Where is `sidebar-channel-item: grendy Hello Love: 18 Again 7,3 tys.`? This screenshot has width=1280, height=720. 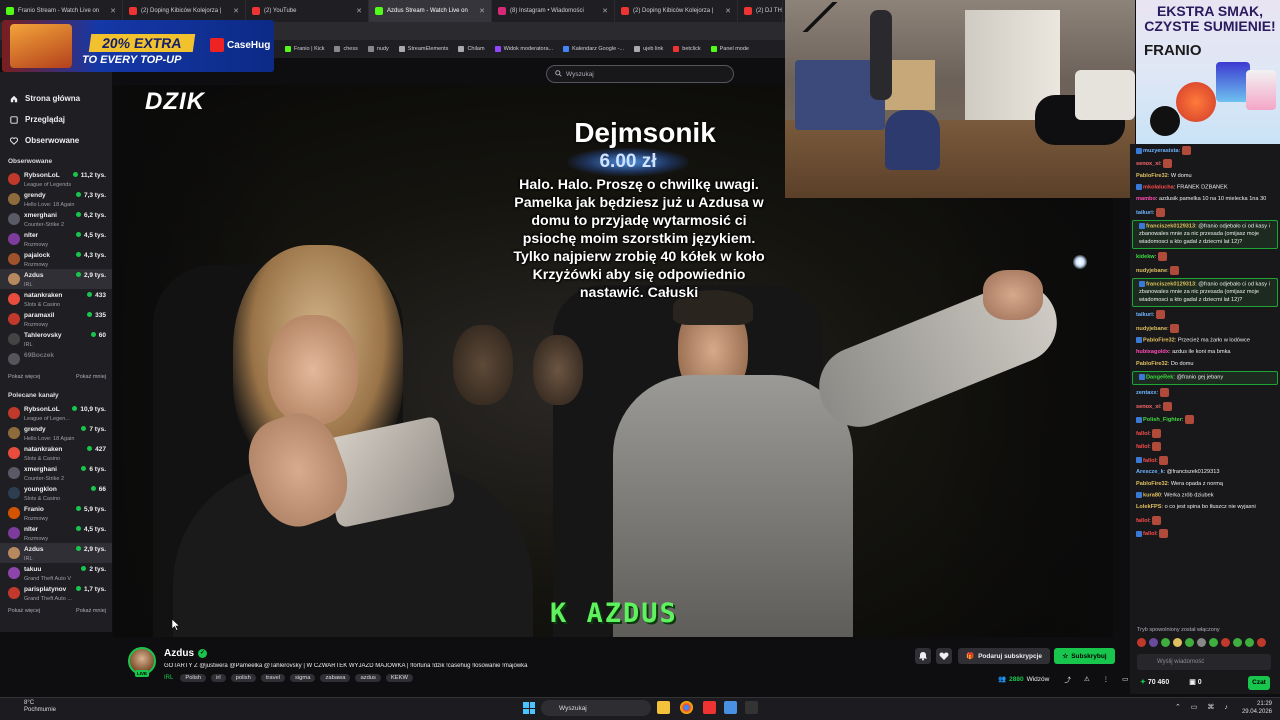
sidebar-channel-item: grendy Hello Love: 18 Again 7,3 tys. is located at coordinates (56, 199).